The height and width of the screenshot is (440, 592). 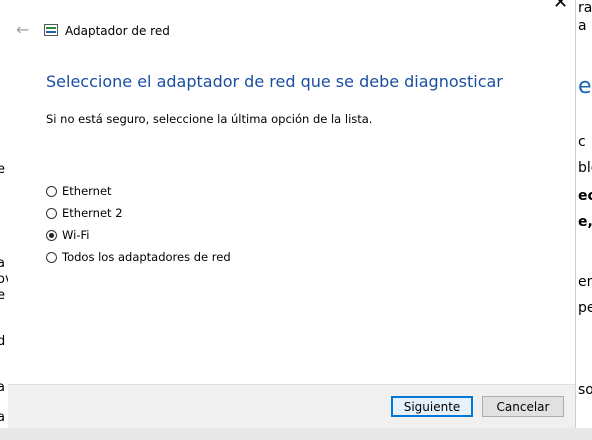 I want to click on option-label: Ethernet 2, so click(x=92, y=213).